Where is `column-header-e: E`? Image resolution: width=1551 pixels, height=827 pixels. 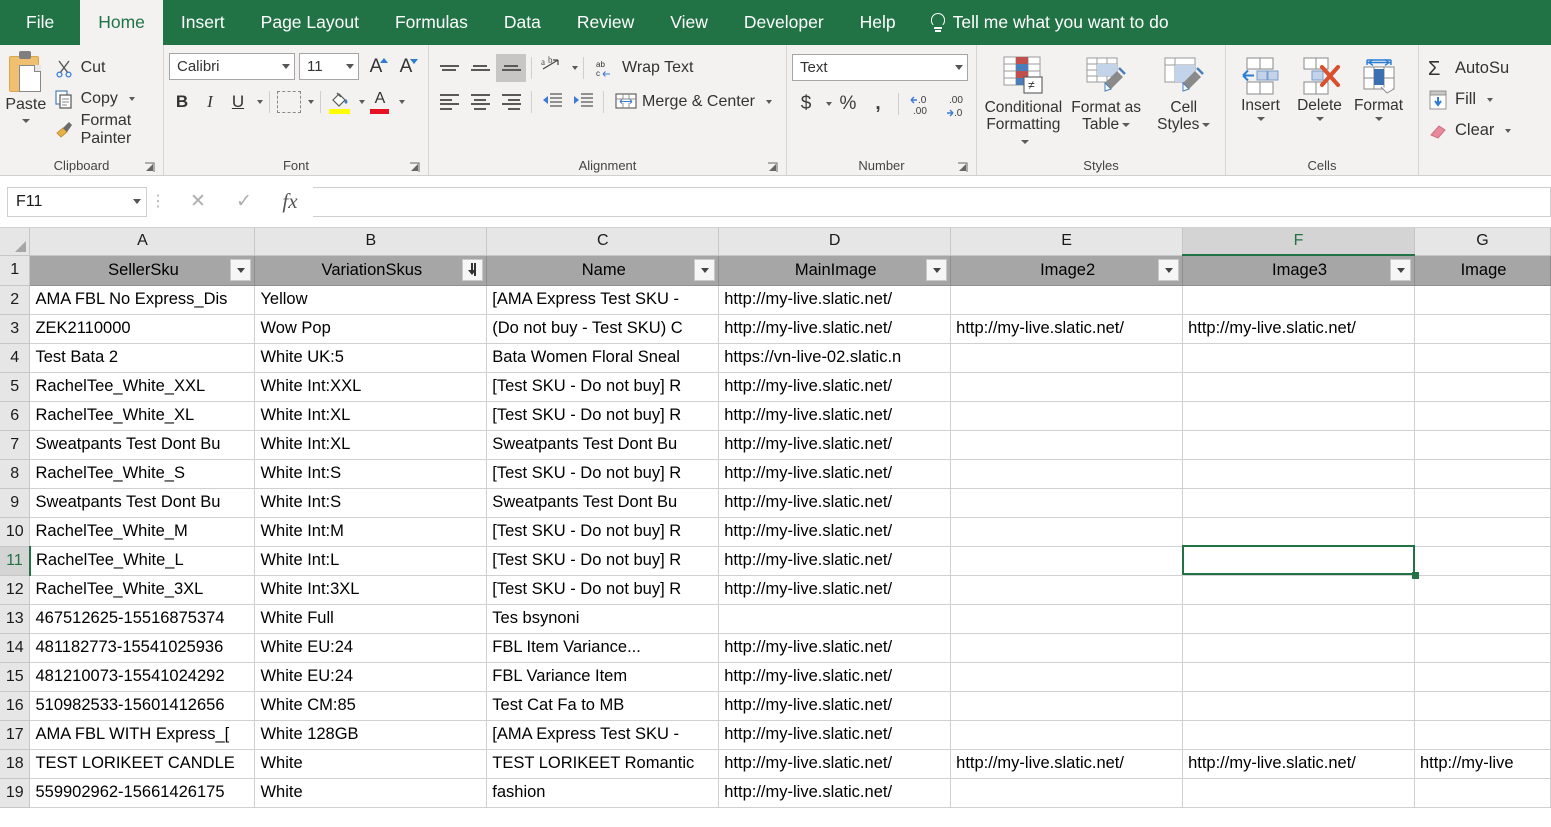
column-header-e: E is located at coordinates (1067, 242).